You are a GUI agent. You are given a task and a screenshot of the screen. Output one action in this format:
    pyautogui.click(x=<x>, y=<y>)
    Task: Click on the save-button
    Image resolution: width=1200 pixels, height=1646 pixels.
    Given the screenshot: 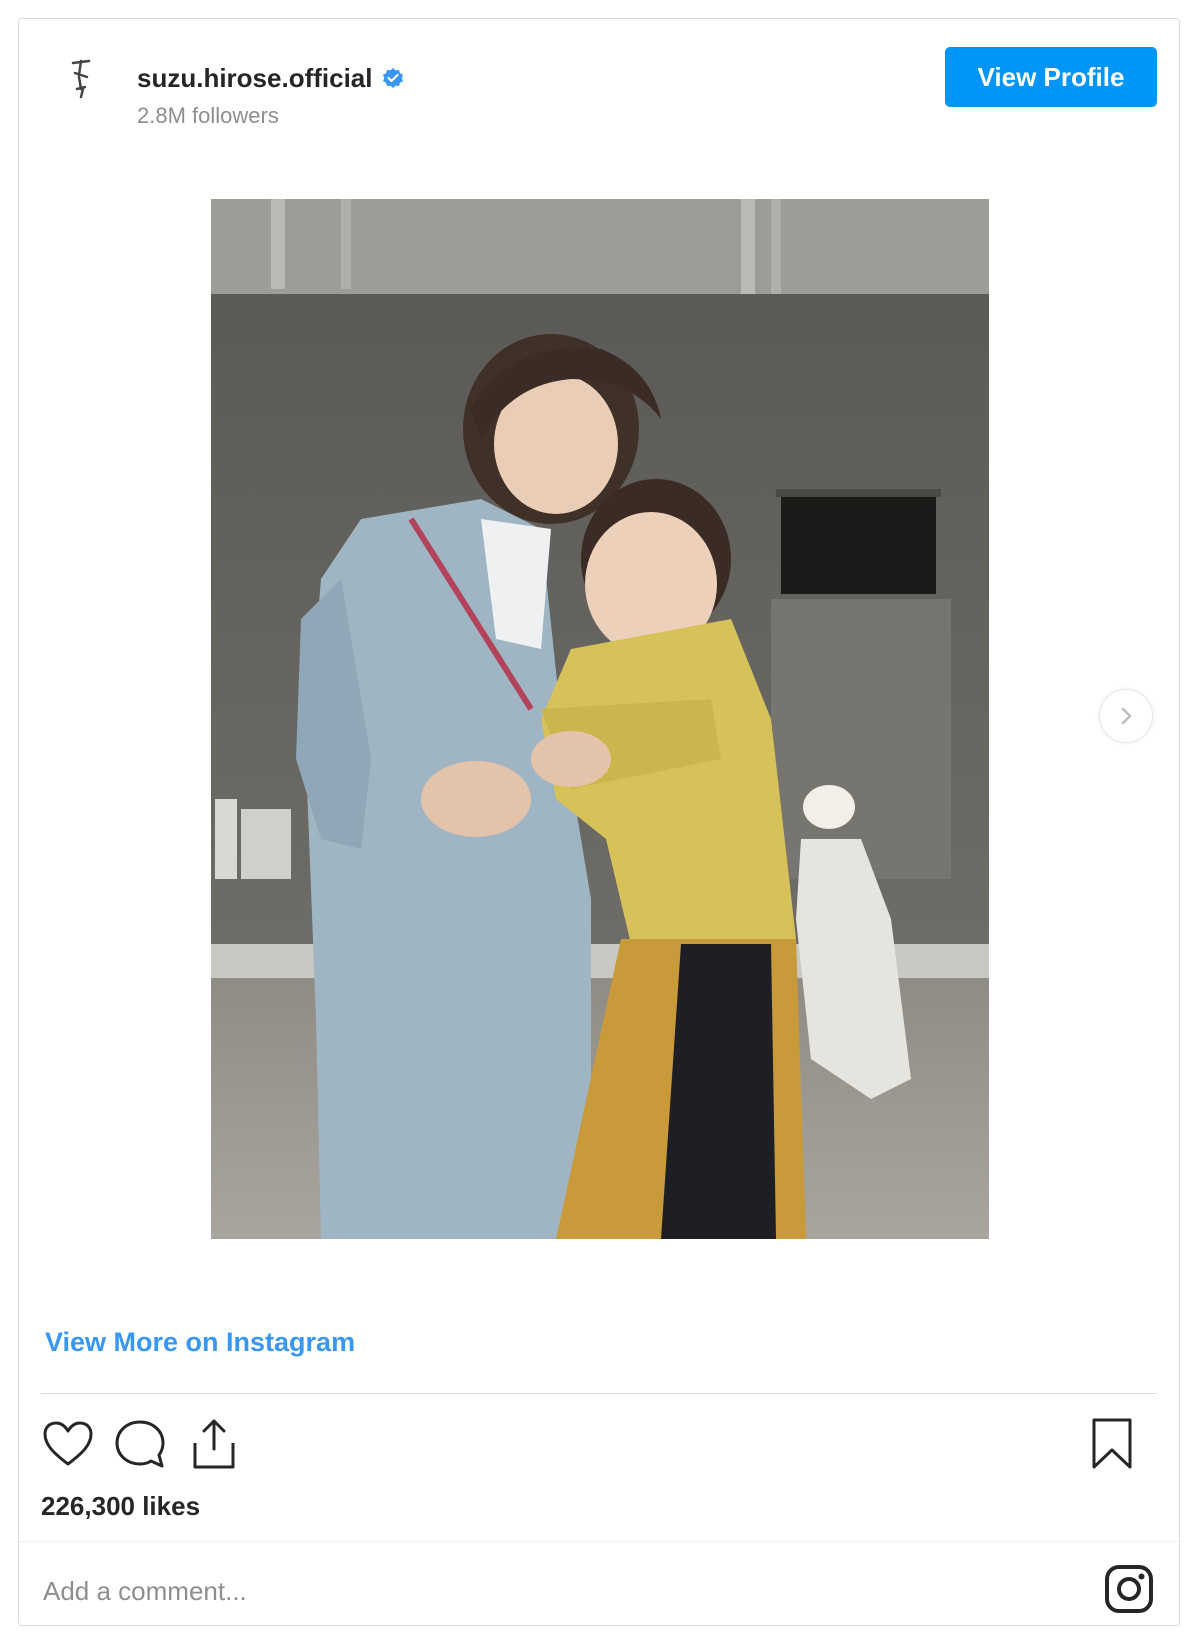 What is the action you would take?
    pyautogui.click(x=1112, y=1444)
    